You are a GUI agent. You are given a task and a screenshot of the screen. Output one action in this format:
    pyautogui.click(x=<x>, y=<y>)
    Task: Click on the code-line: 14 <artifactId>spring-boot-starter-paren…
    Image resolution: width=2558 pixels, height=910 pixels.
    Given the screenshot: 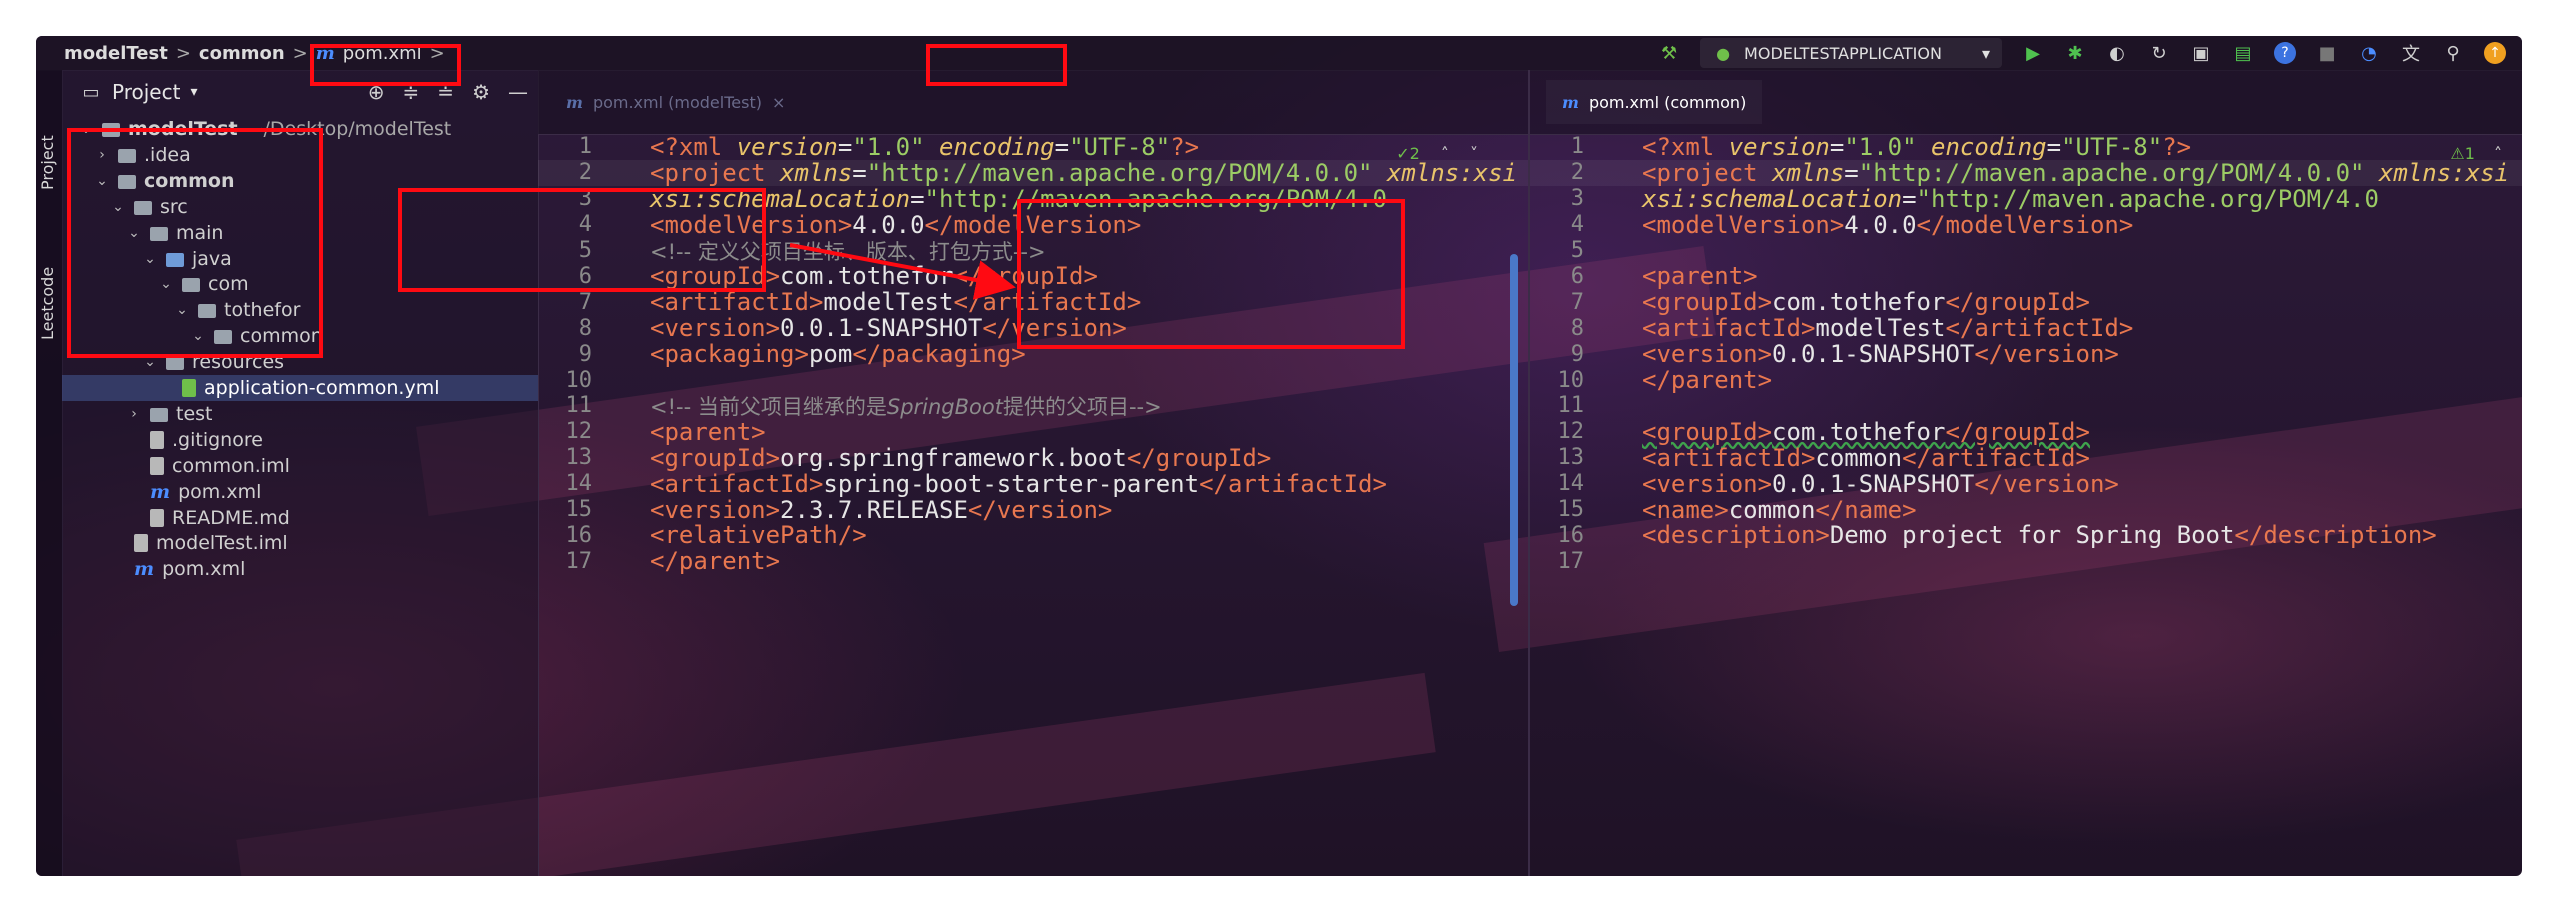 What is the action you would take?
    pyautogui.click(x=1033, y=484)
    